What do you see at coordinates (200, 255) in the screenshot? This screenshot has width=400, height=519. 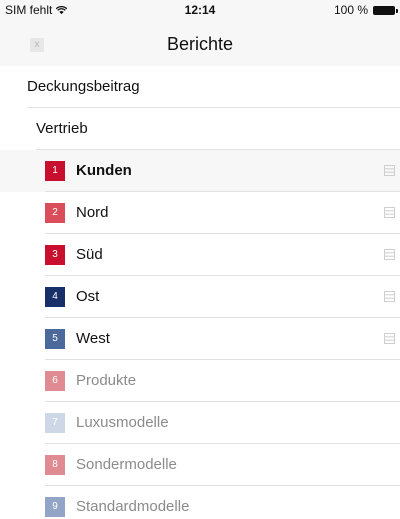 I see `list-item: 3 Süd` at bounding box center [200, 255].